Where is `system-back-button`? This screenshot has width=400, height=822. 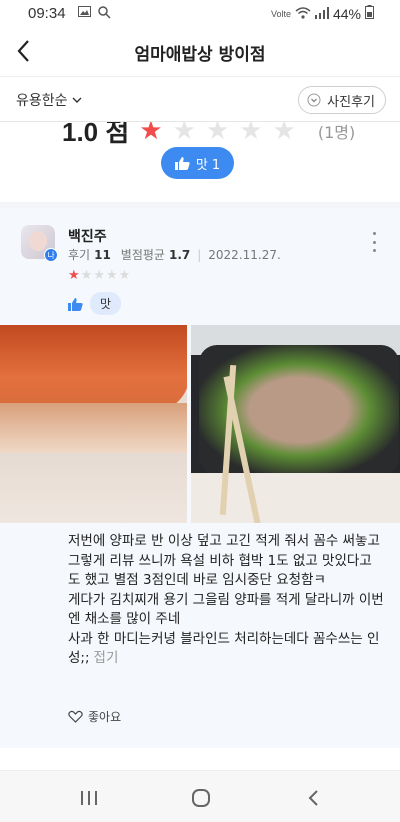 system-back-button is located at coordinates (313, 798).